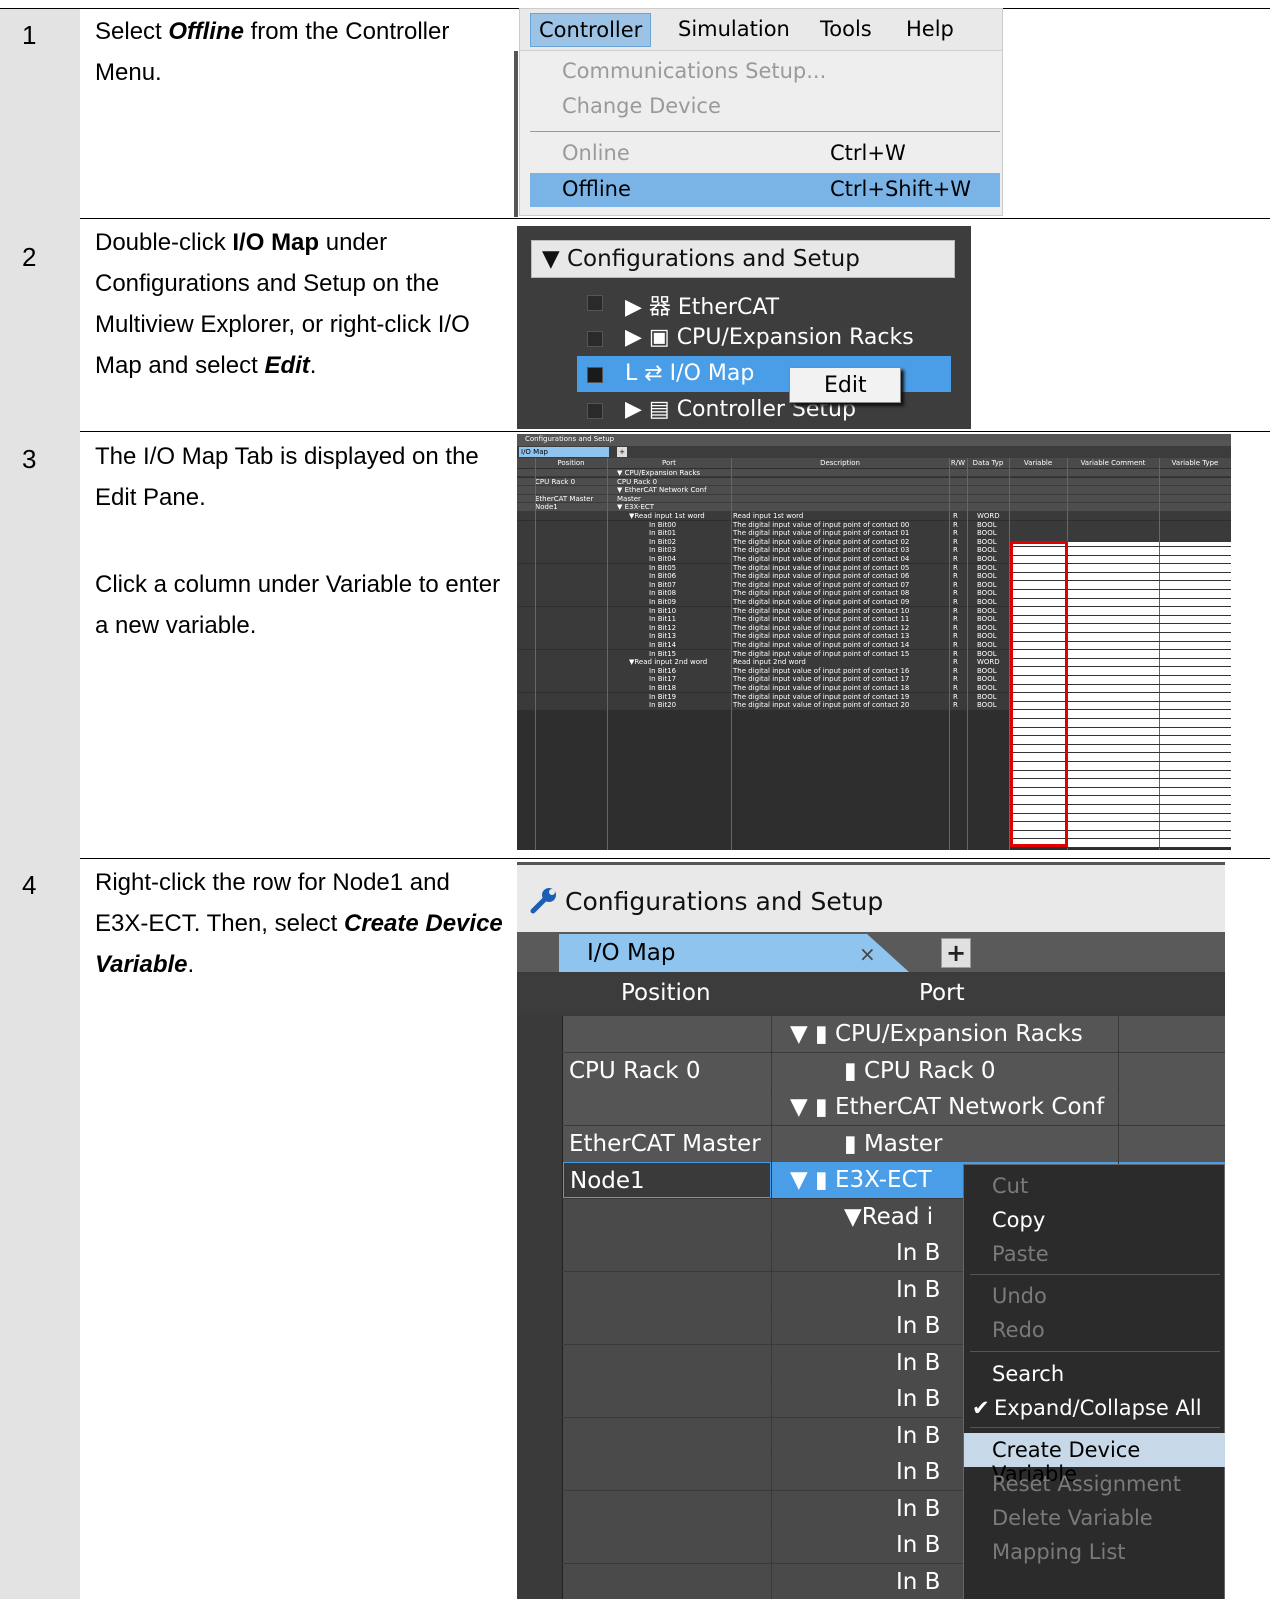  I want to click on table-row: ▼ EtherCAT Network Conf, so click(874, 490).